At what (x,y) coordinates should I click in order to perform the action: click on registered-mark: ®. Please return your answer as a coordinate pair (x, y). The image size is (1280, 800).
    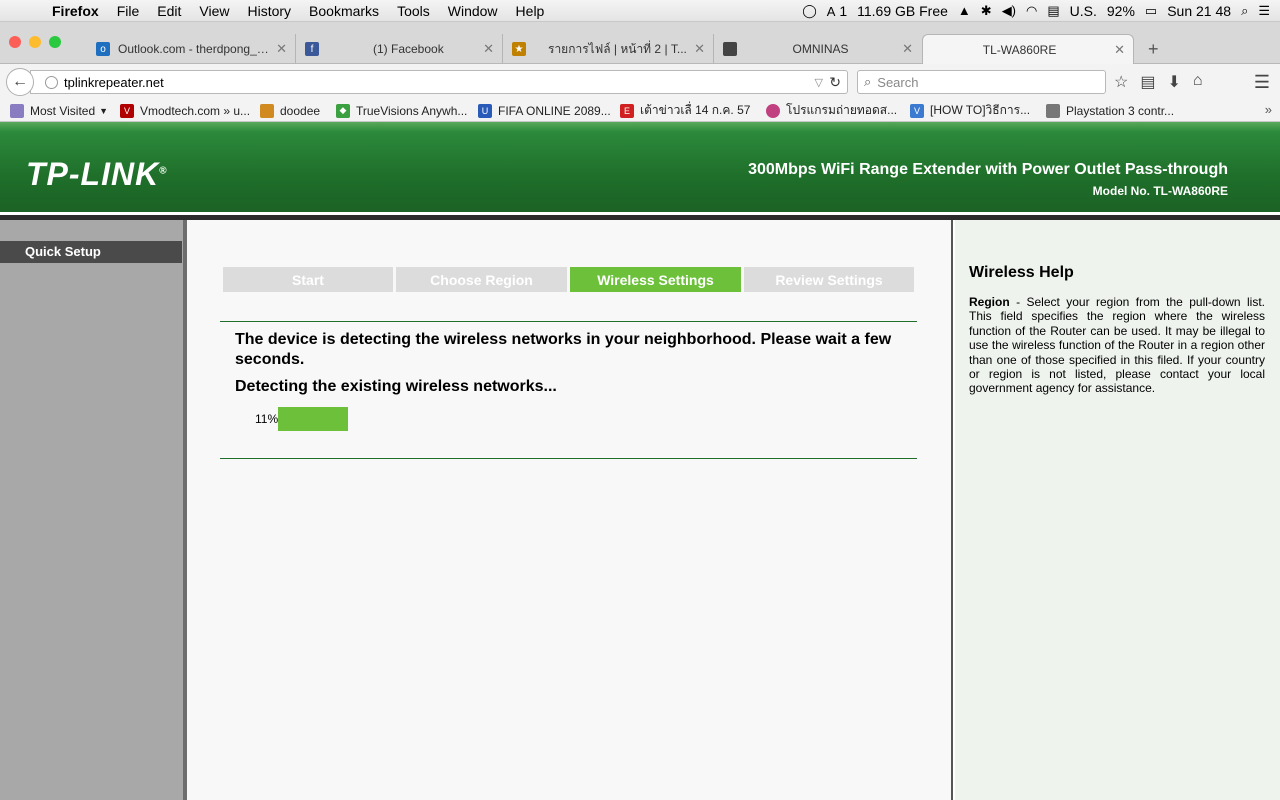
    Looking at the image, I should click on (163, 171).